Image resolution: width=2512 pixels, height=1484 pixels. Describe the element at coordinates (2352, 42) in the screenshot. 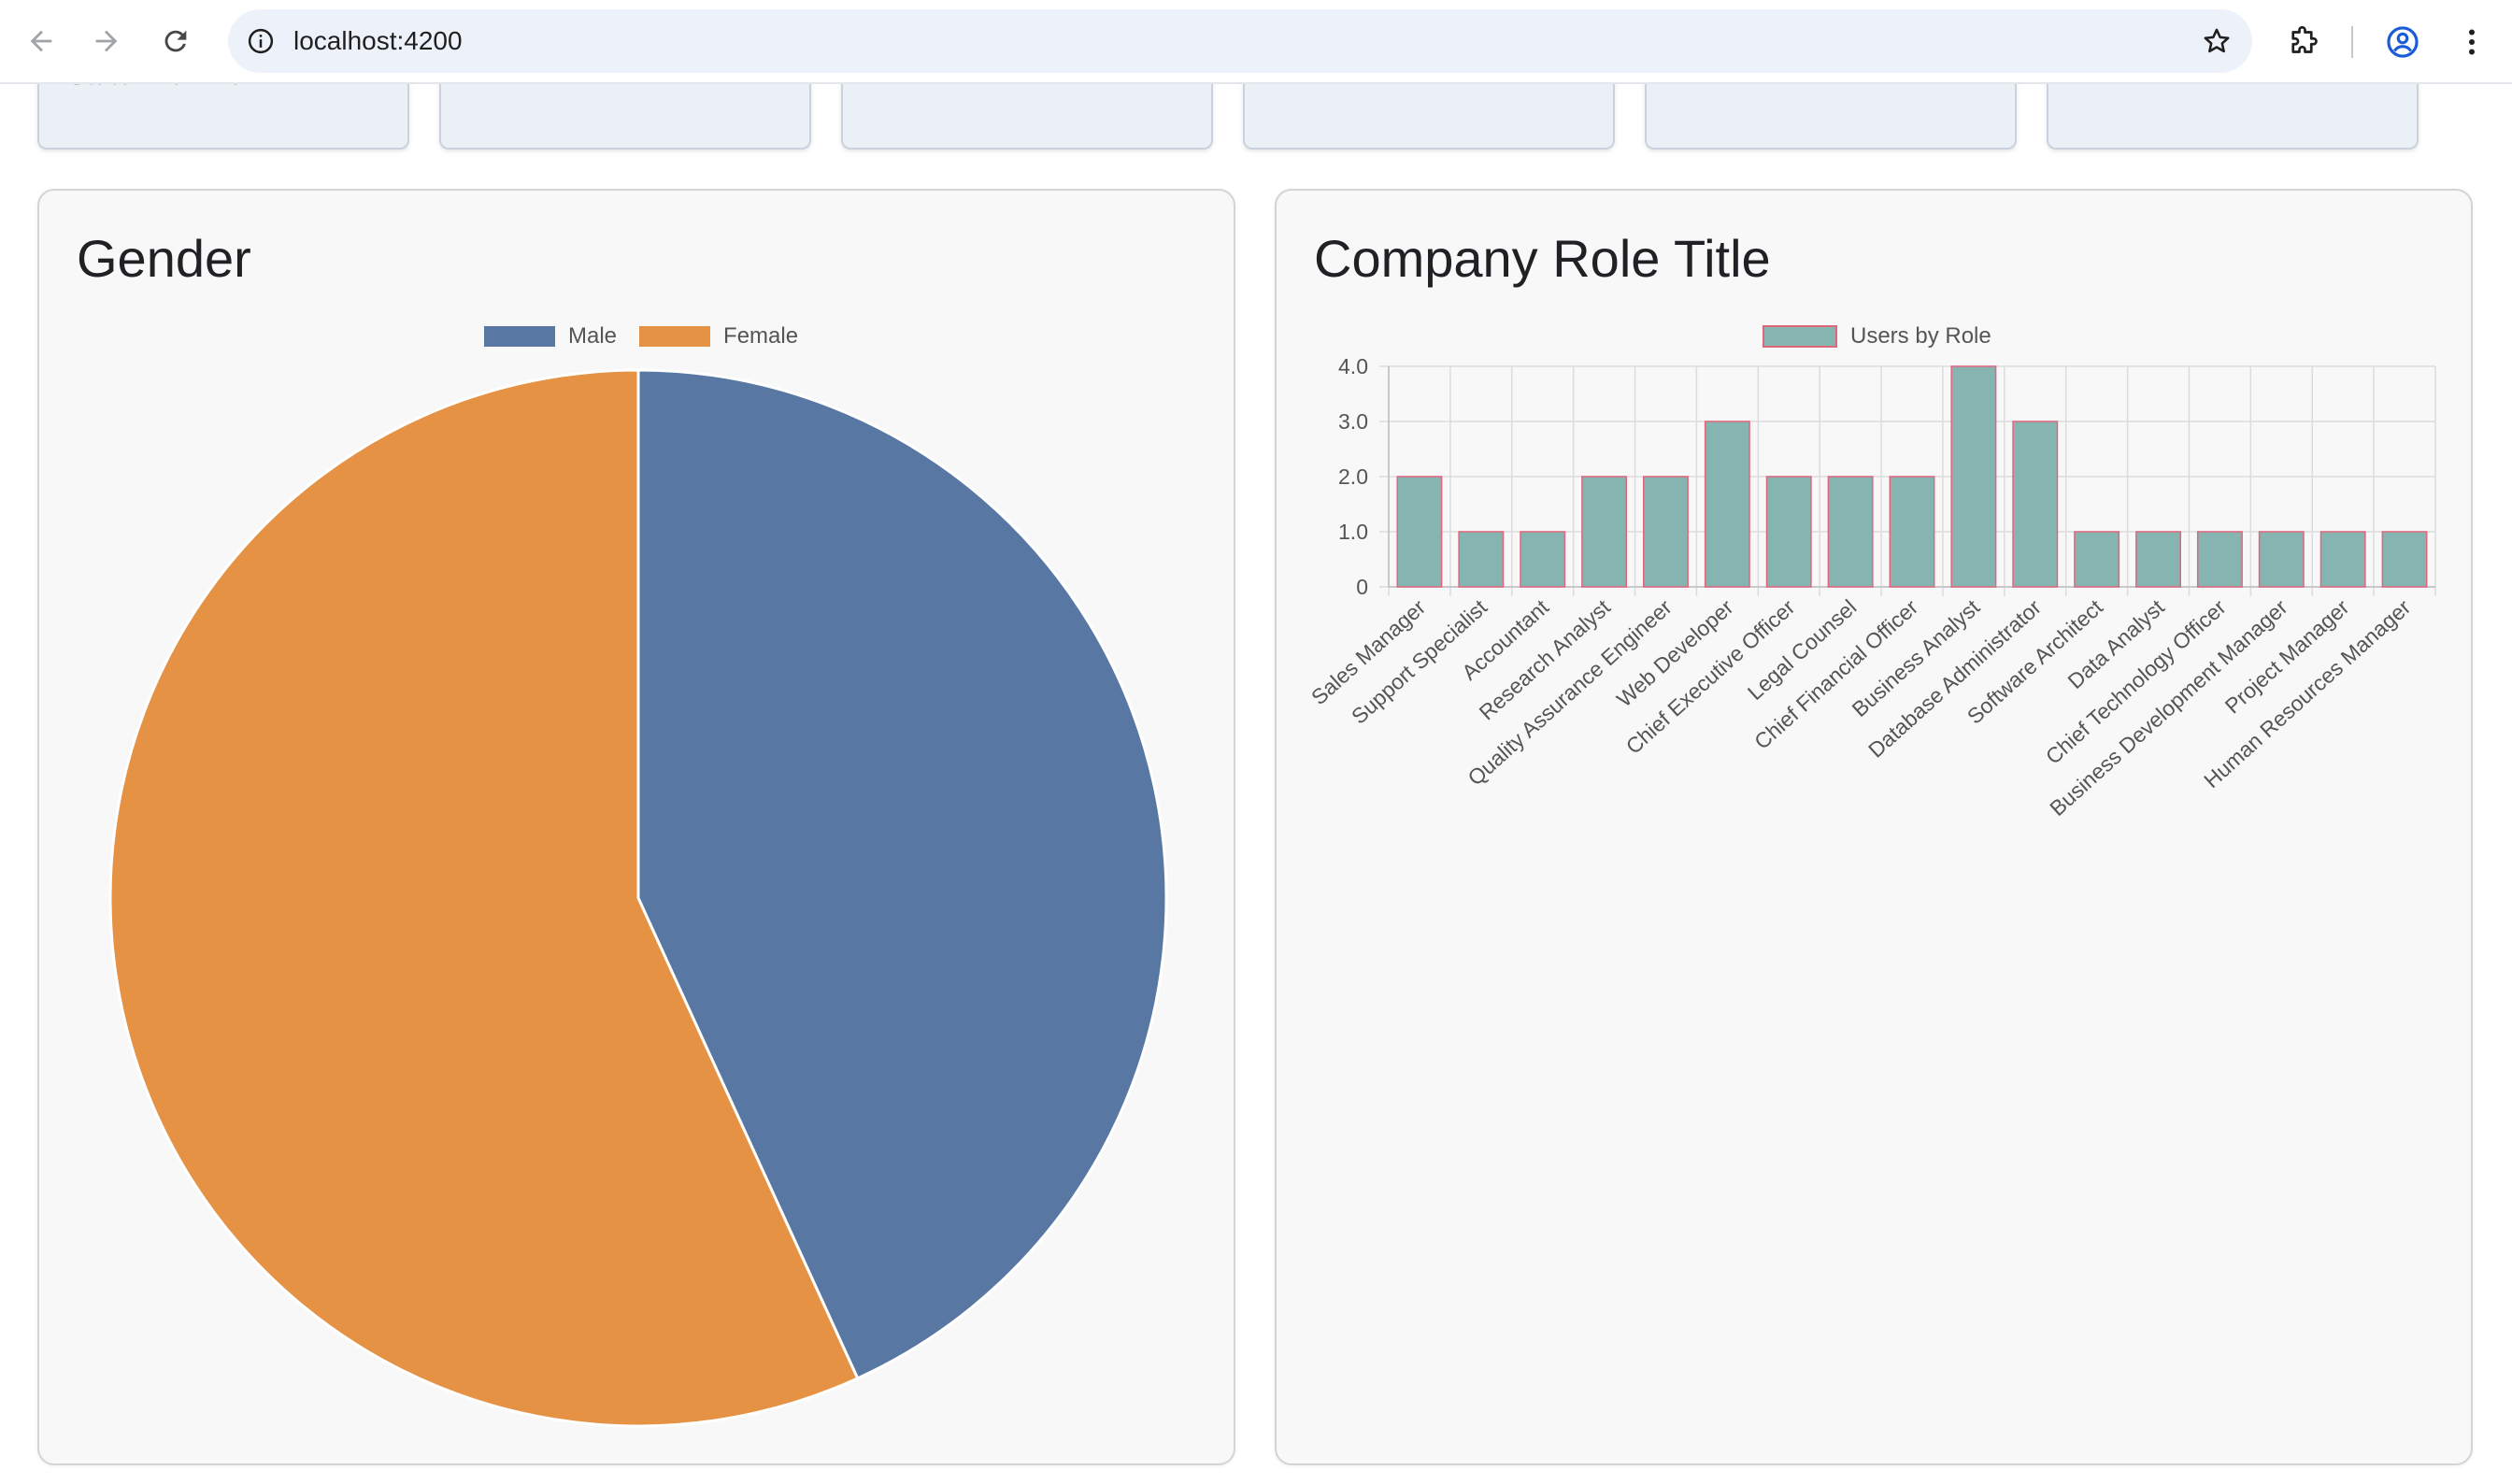

I see `toolbar-separator` at that location.